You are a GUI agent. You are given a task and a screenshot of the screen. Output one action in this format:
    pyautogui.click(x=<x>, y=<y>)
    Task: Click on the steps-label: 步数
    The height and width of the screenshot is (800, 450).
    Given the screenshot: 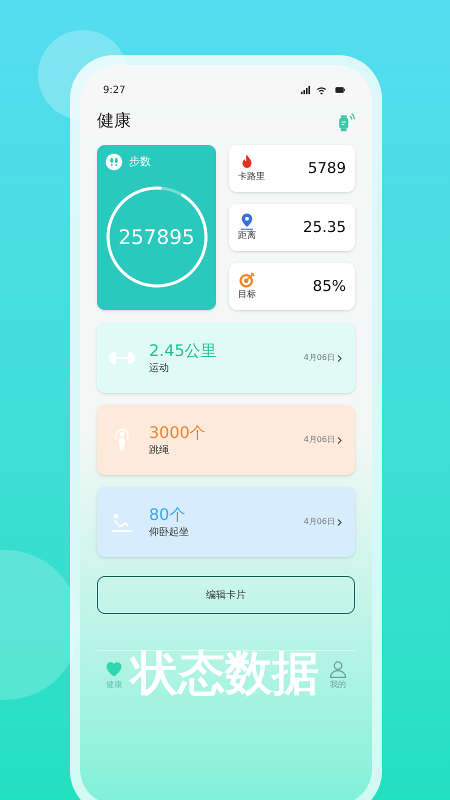 What is the action you would take?
    pyautogui.click(x=140, y=162)
    